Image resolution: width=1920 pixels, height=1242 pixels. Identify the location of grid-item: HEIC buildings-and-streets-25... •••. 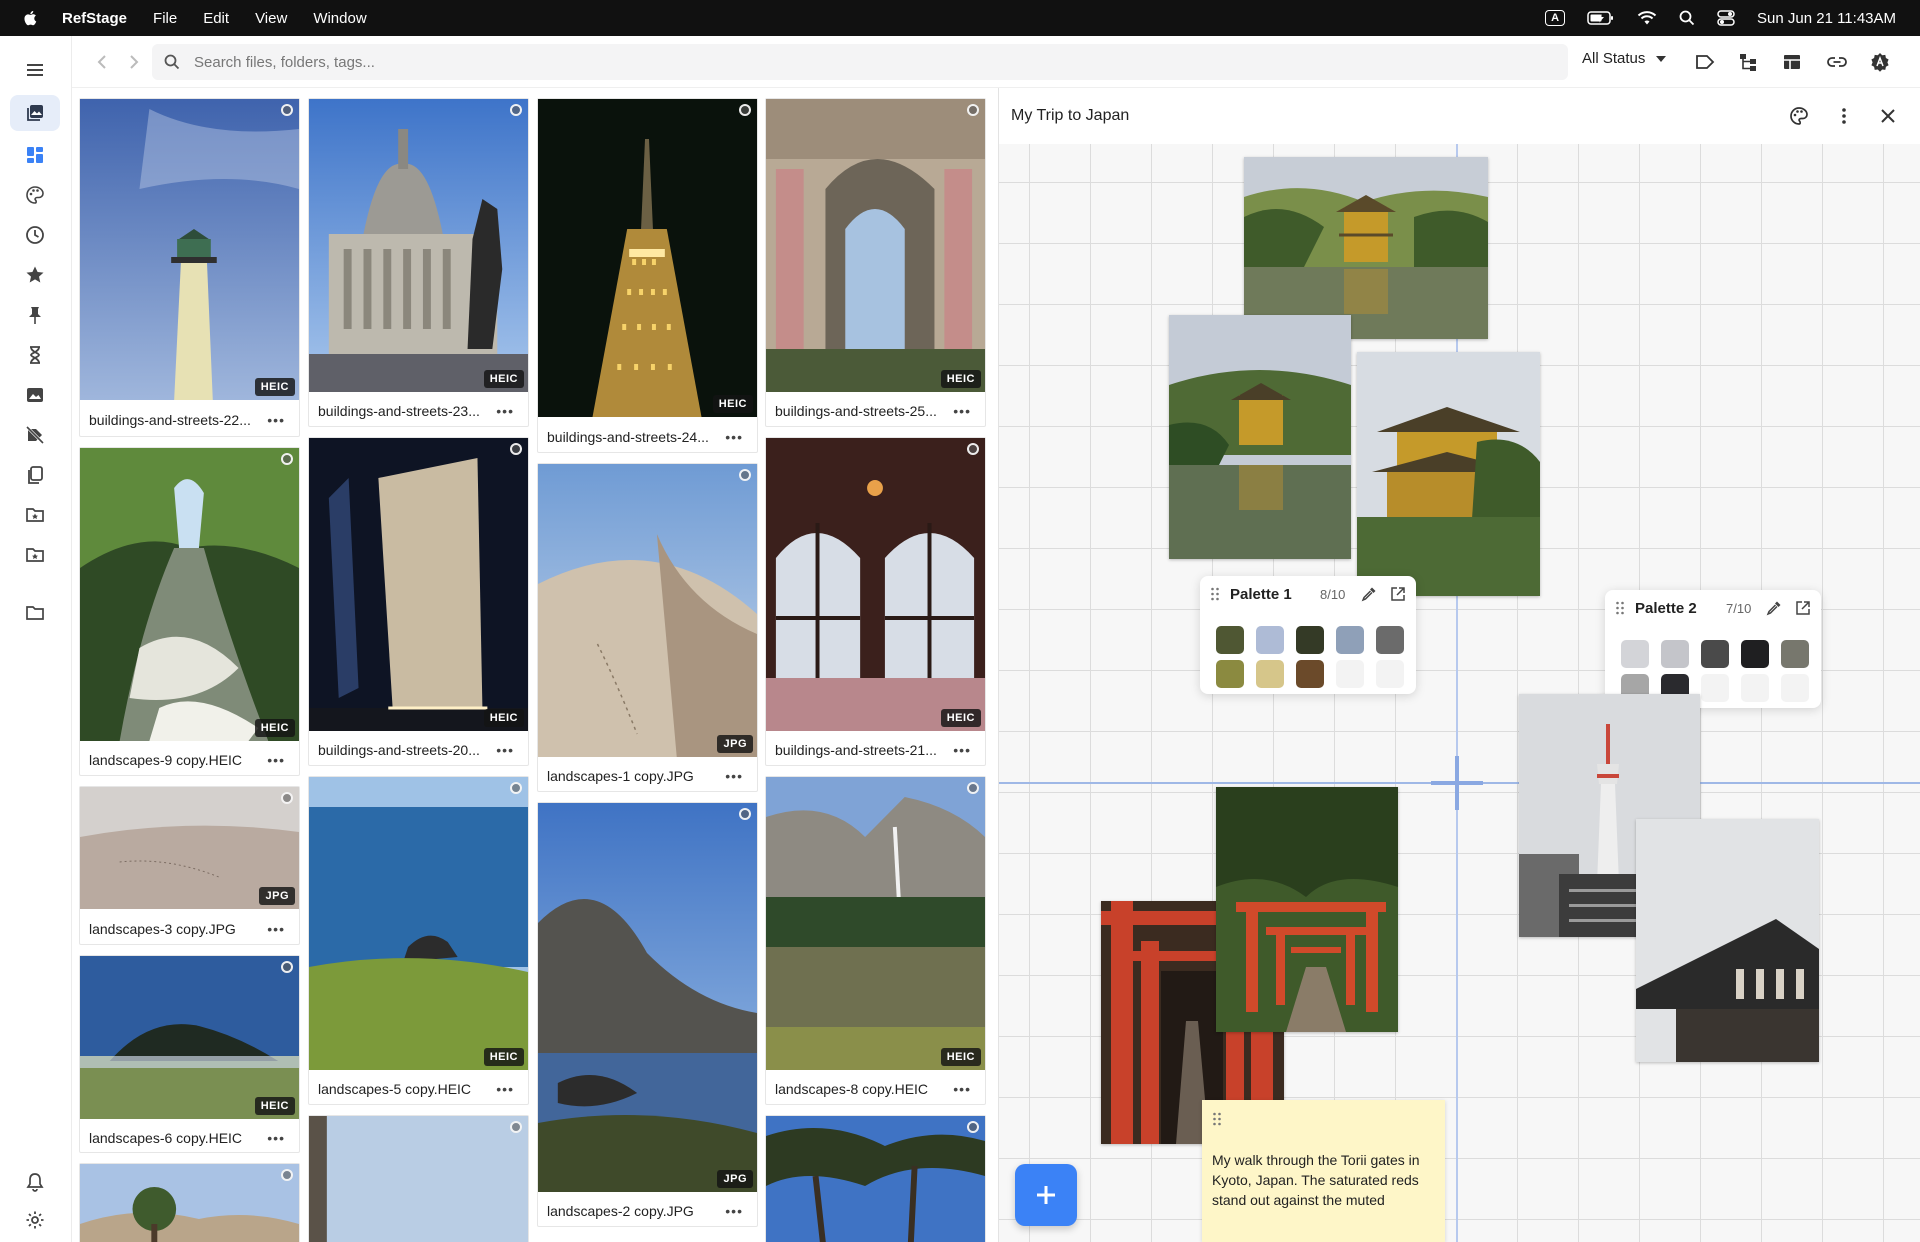
(875, 262).